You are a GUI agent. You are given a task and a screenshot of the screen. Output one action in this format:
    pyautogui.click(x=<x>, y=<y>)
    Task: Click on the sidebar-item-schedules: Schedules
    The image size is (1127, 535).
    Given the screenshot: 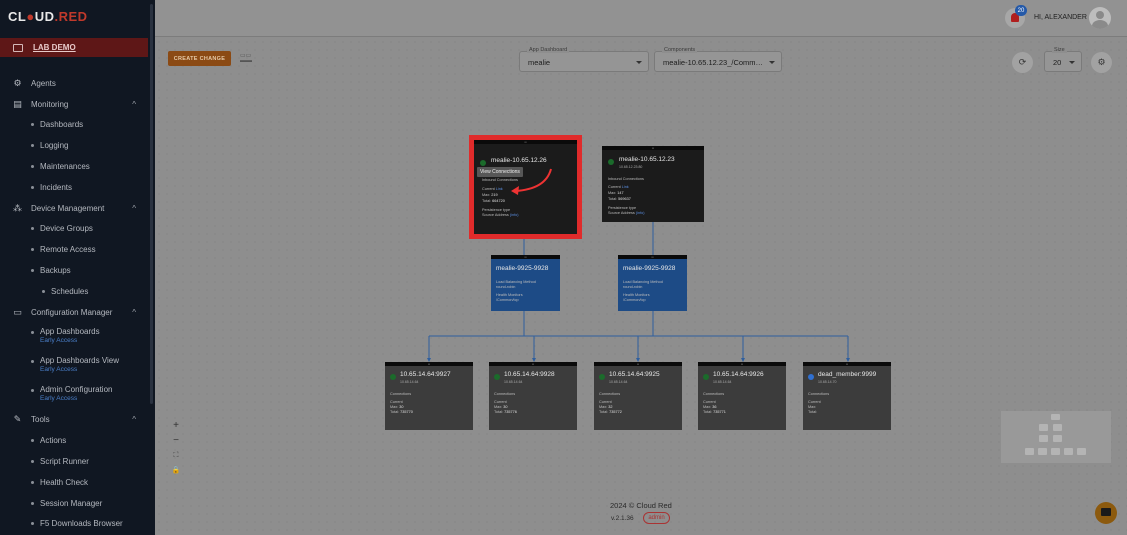 What is the action you would take?
    pyautogui.click(x=74, y=291)
    